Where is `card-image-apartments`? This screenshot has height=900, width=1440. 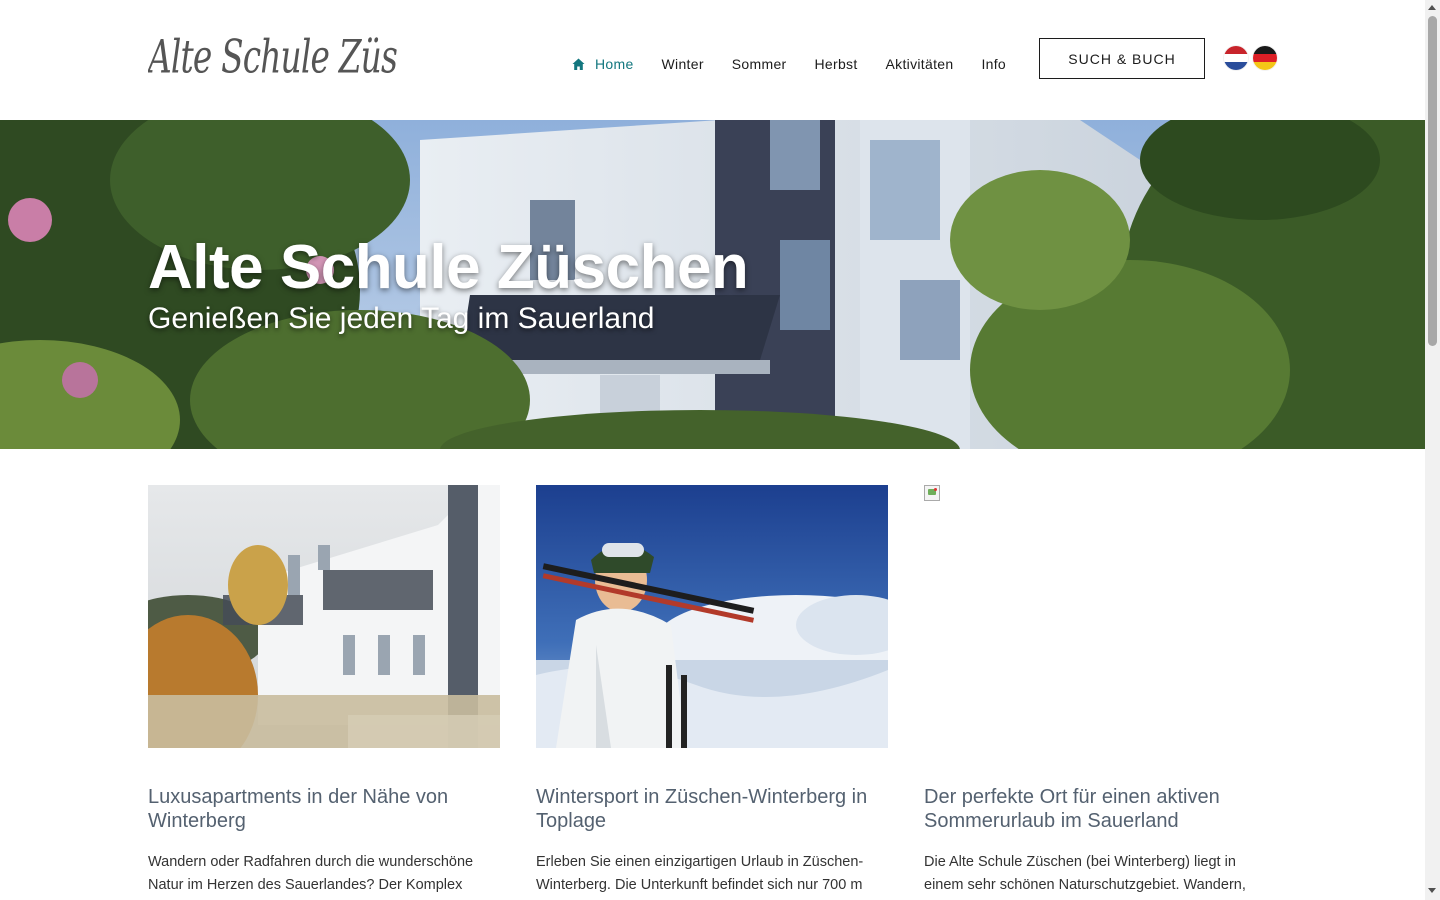
card-image-apartments is located at coordinates (324, 616).